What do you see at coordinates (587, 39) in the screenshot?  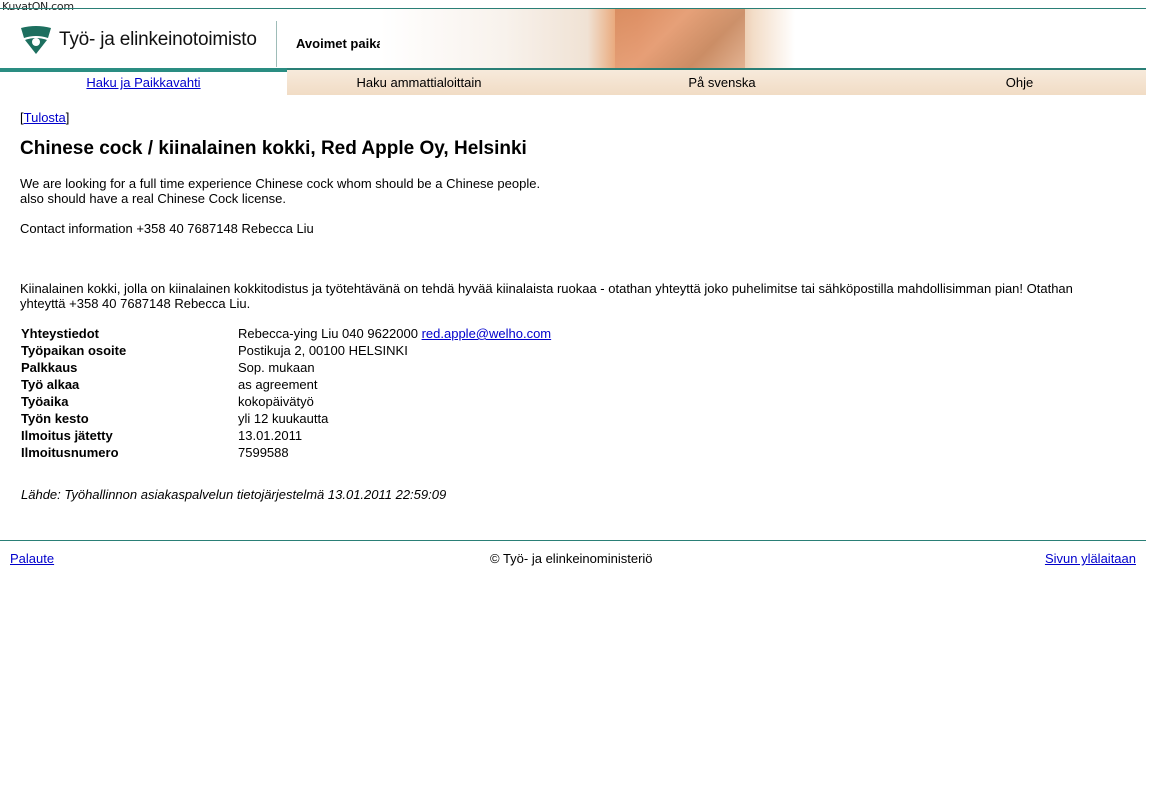 I see `header-banner-image` at bounding box center [587, 39].